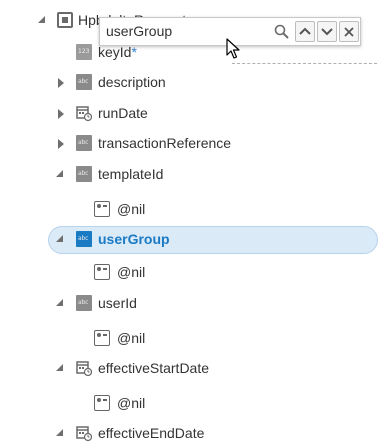 Image resolution: width=380 pixels, height=448 pixels. Describe the element at coordinates (234, 50) in the screenshot. I see `mouse-cursor-icon` at that location.